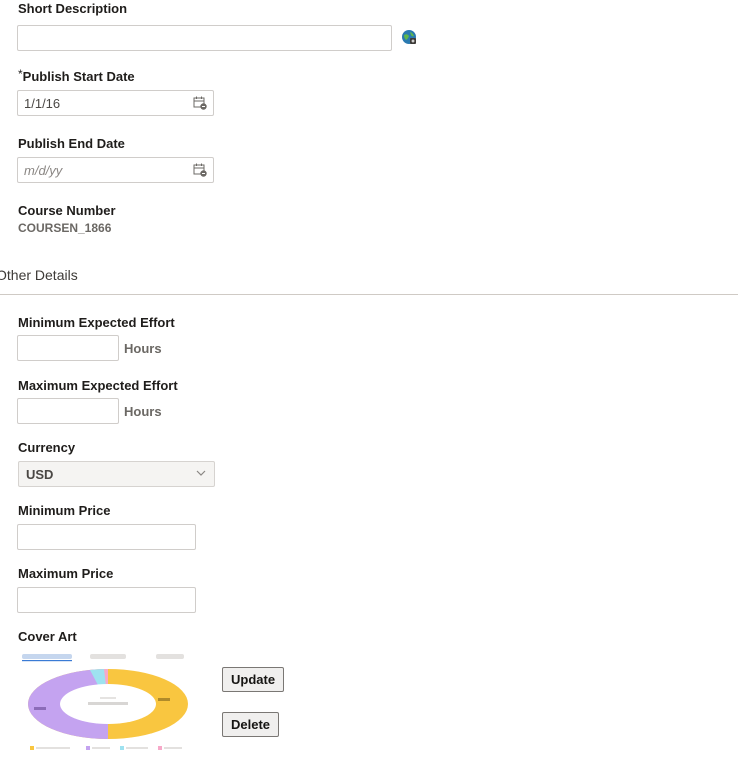 Image resolution: width=738 pixels, height=773 pixels. Describe the element at coordinates (47, 447) in the screenshot. I see `currency-label: Currency` at that location.